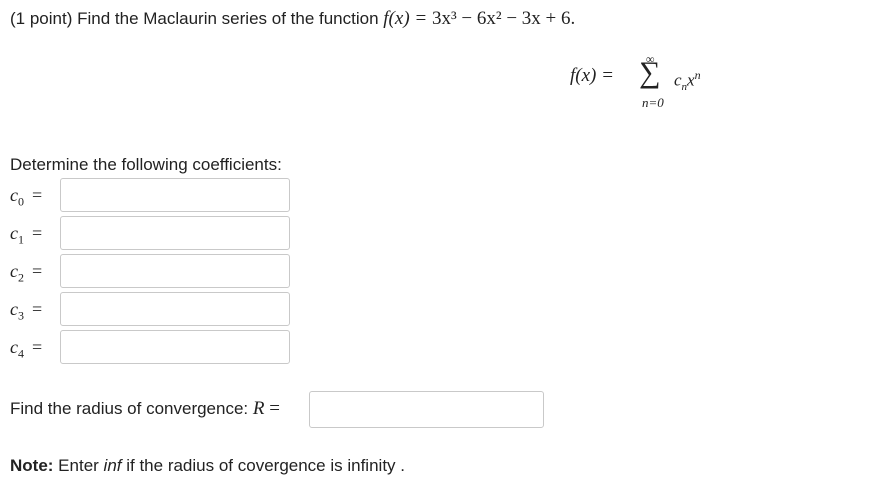  What do you see at coordinates (129, 408) in the screenshot?
I see `radius-text: Find the radius of convergence:` at bounding box center [129, 408].